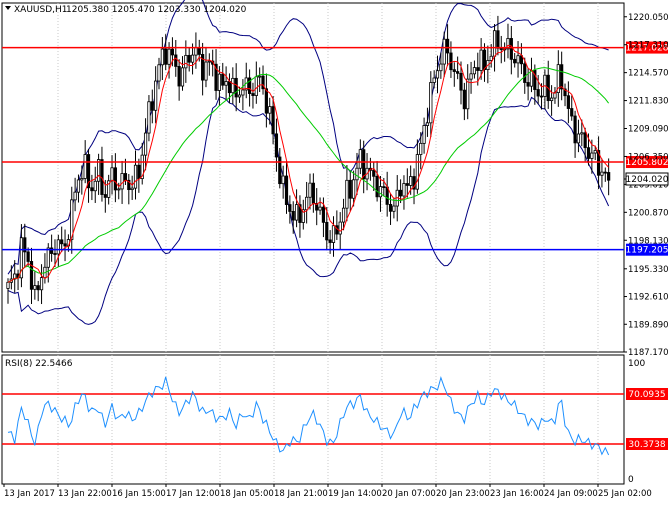 Image resolution: width=670 pixels, height=506 pixels. Describe the element at coordinates (156, 10) in the screenshot. I see `ohlc-label: 1205.380 1205.470 1203.330 1204.020` at that location.